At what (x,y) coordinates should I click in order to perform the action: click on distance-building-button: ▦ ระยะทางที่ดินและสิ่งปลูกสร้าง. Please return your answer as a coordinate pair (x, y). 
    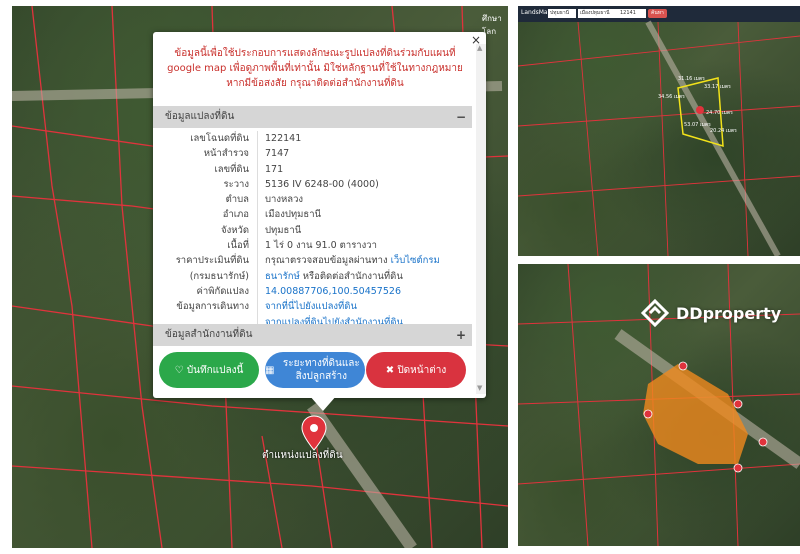
    Looking at the image, I should click on (315, 370).